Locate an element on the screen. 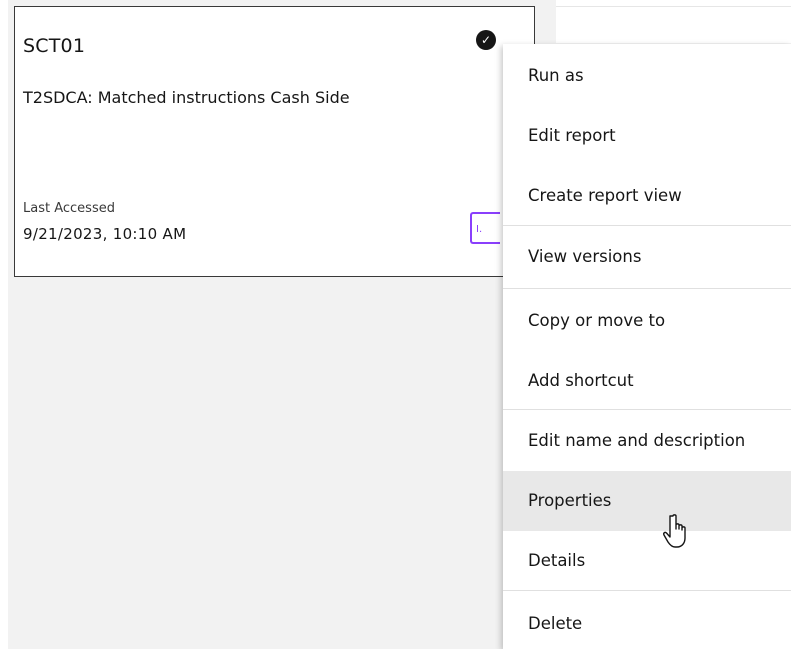 Image resolution: width=791 pixels, height=649 pixels. menu-item-label: Edit name and description is located at coordinates (637, 440).